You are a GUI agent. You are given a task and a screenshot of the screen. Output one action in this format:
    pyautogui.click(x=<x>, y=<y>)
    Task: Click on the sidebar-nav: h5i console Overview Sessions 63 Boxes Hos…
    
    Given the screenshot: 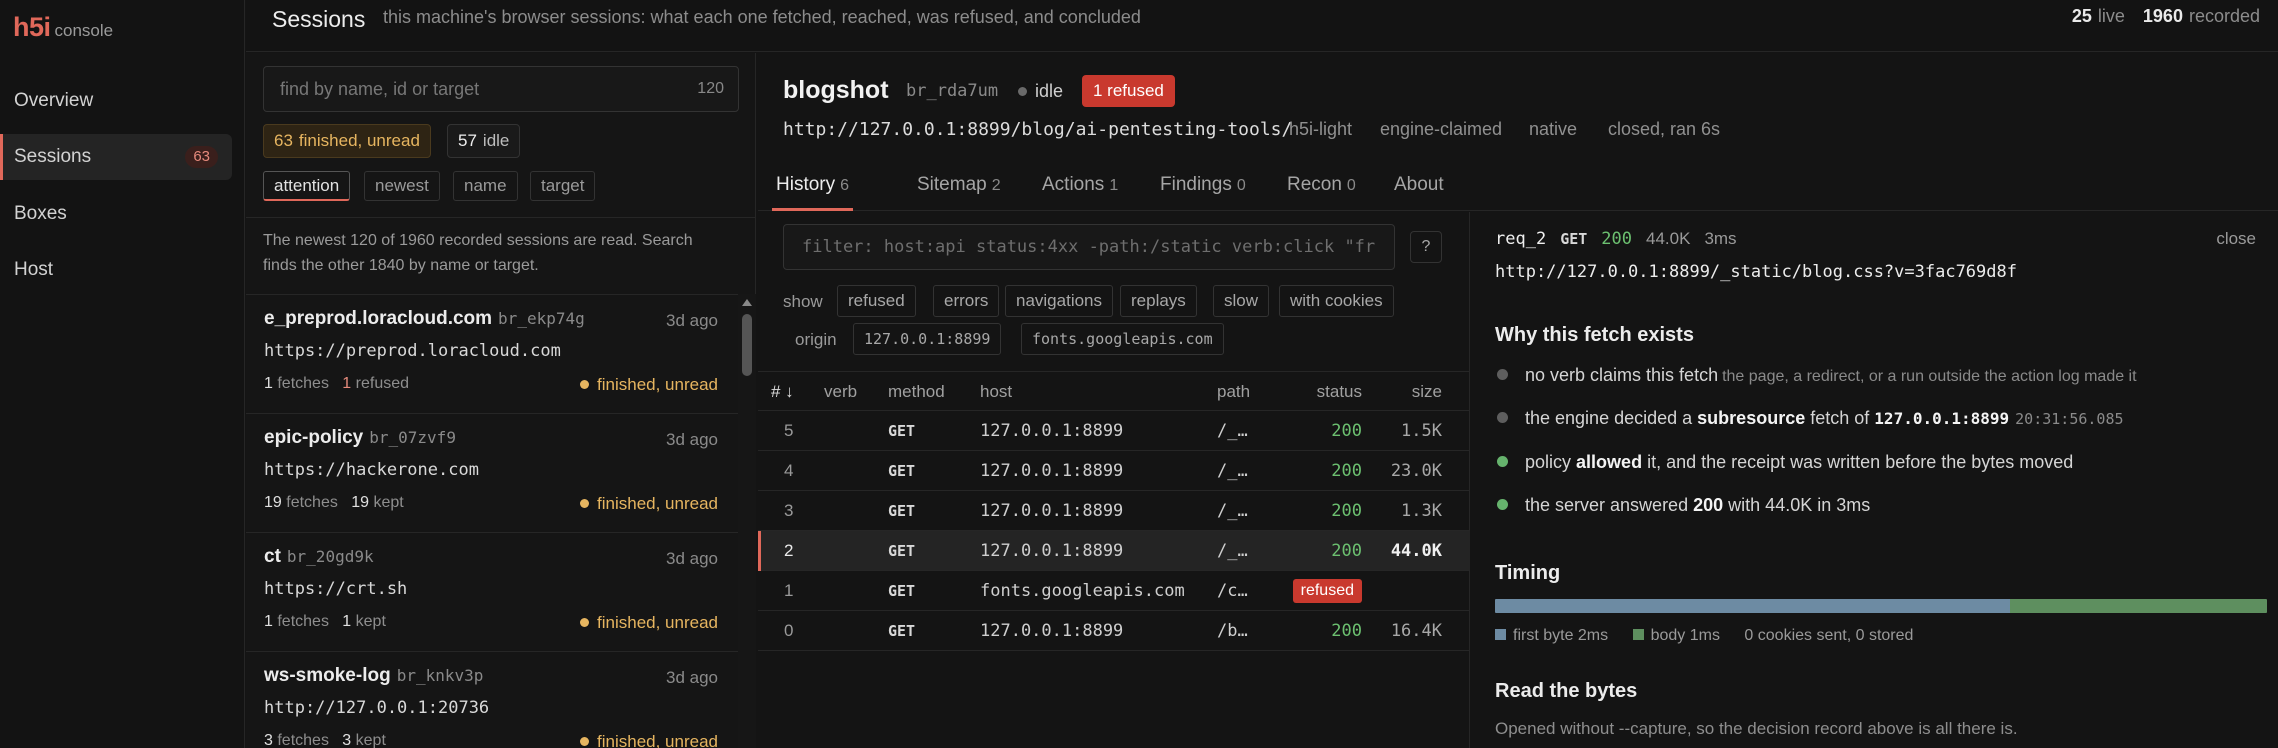 What is the action you would take?
    pyautogui.click(x=122, y=374)
    